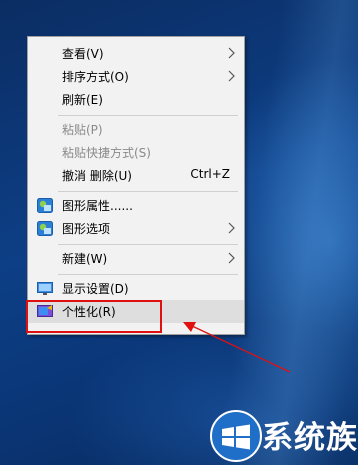  I want to click on windows-logo-icon, so click(236, 436).